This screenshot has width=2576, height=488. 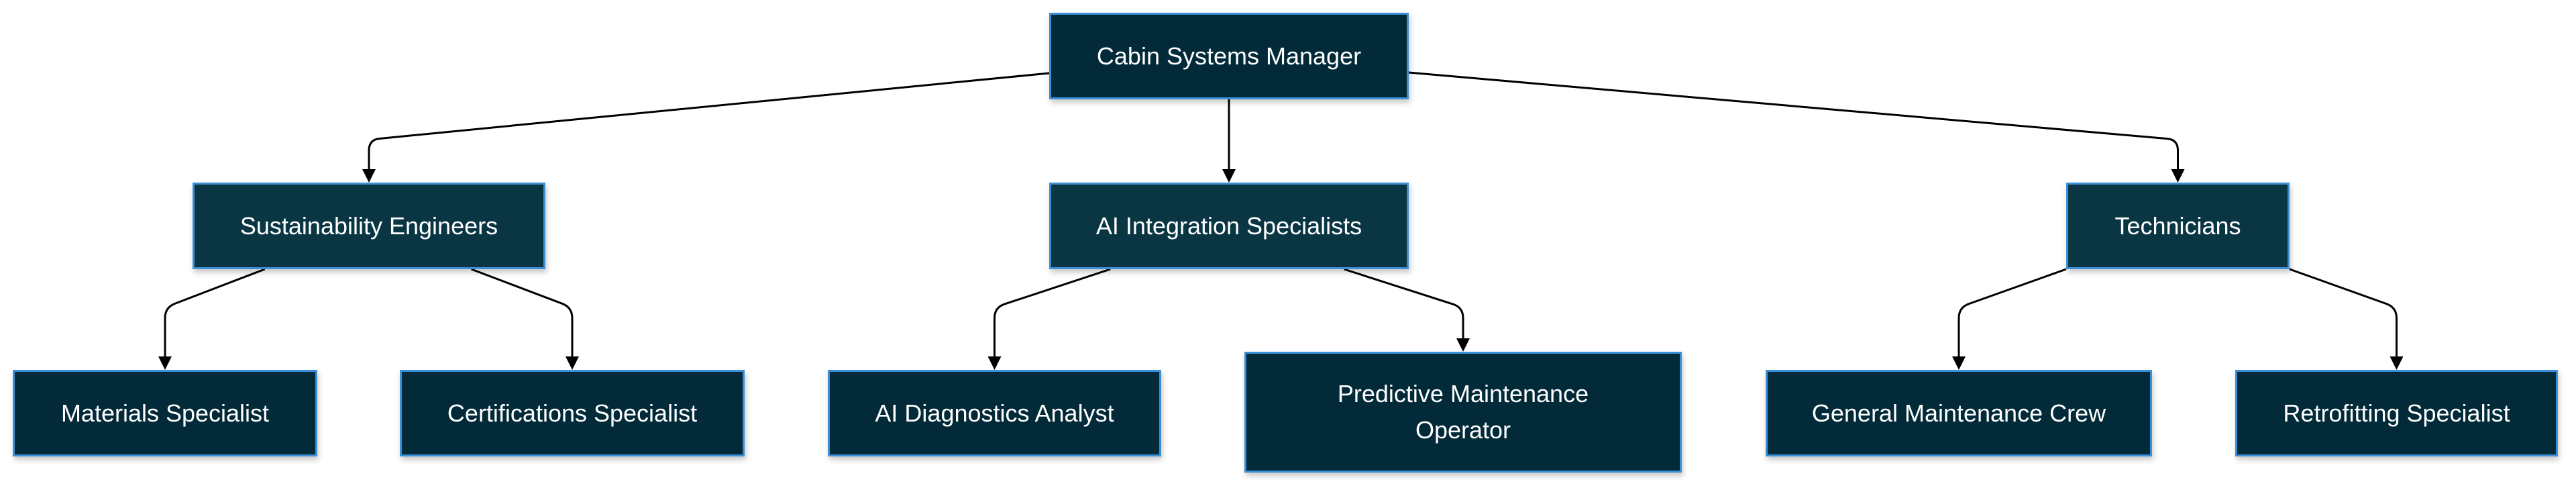 What do you see at coordinates (2012, 312) in the screenshot?
I see `edge-tech-to-gen` at bounding box center [2012, 312].